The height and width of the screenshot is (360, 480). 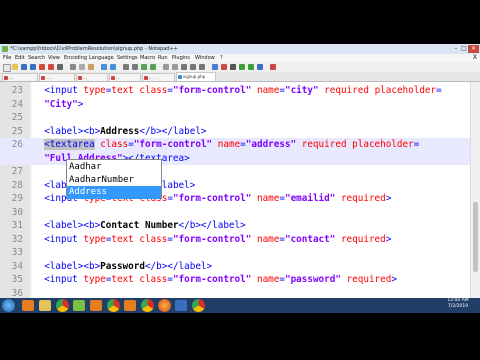 What do you see at coordinates (235, 226) in the screenshot?
I see `code-line: 31 <label><b>Contact Number</b></label>` at bounding box center [235, 226].